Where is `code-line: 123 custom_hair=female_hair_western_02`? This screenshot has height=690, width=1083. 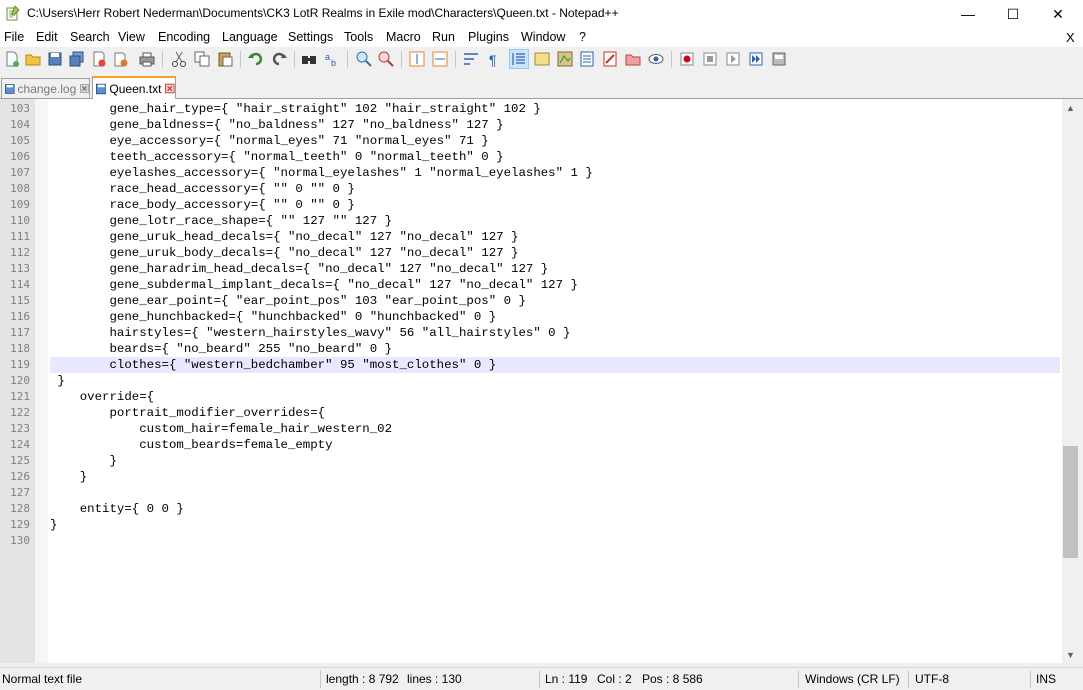
code-line: 123 custom_hair=female_hair_western_02 is located at coordinates (531, 429).